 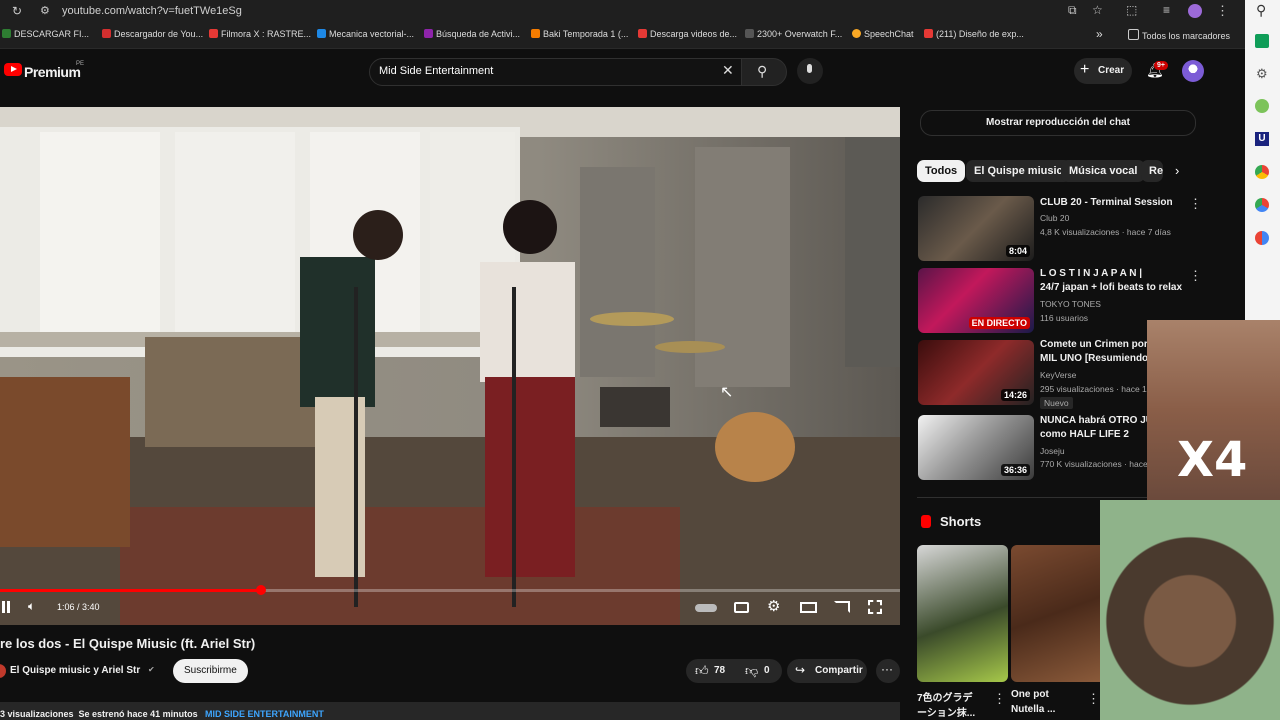 What do you see at coordinates (1105, 232) in the screenshot?
I see `video-meta: 4,8 K visualizaciones · hace 7 días` at bounding box center [1105, 232].